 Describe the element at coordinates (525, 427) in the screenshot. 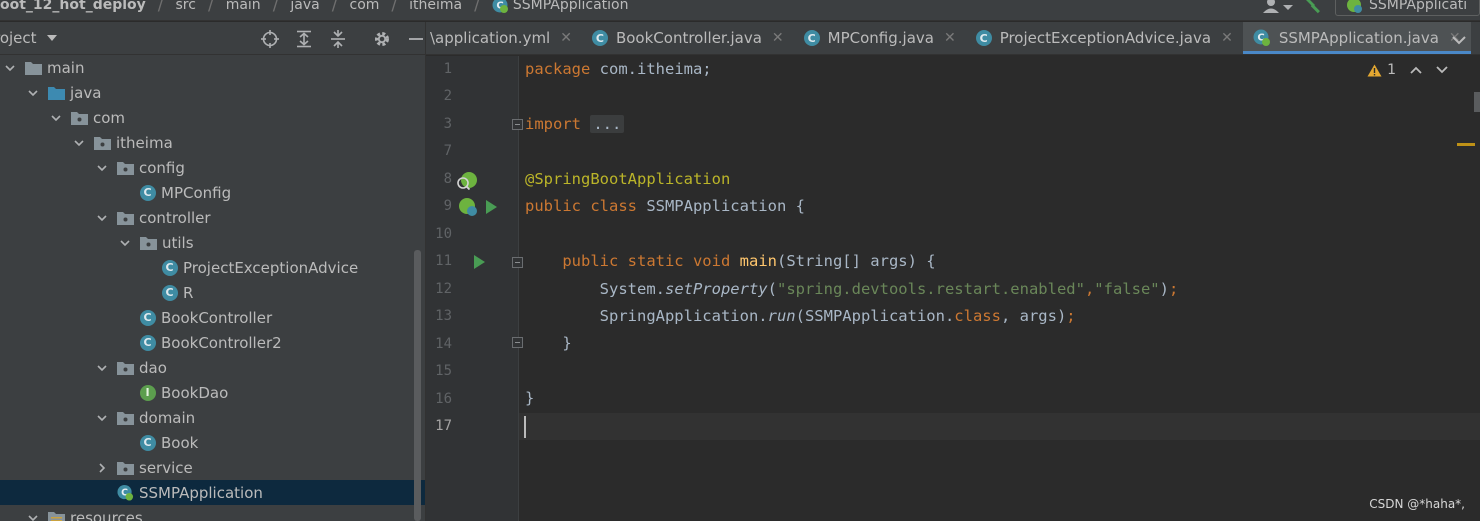

I see `text-caret` at that location.